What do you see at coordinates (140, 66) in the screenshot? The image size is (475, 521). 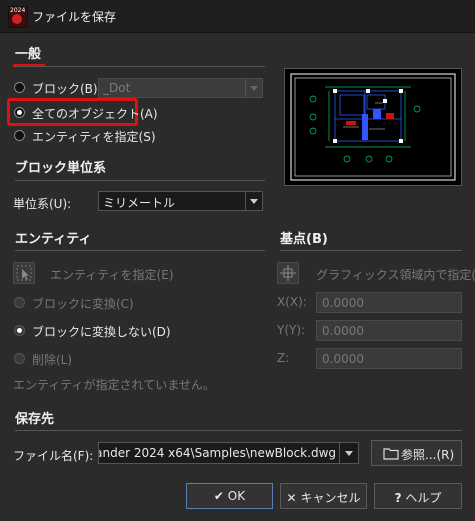 I see `general-divider` at bounding box center [140, 66].